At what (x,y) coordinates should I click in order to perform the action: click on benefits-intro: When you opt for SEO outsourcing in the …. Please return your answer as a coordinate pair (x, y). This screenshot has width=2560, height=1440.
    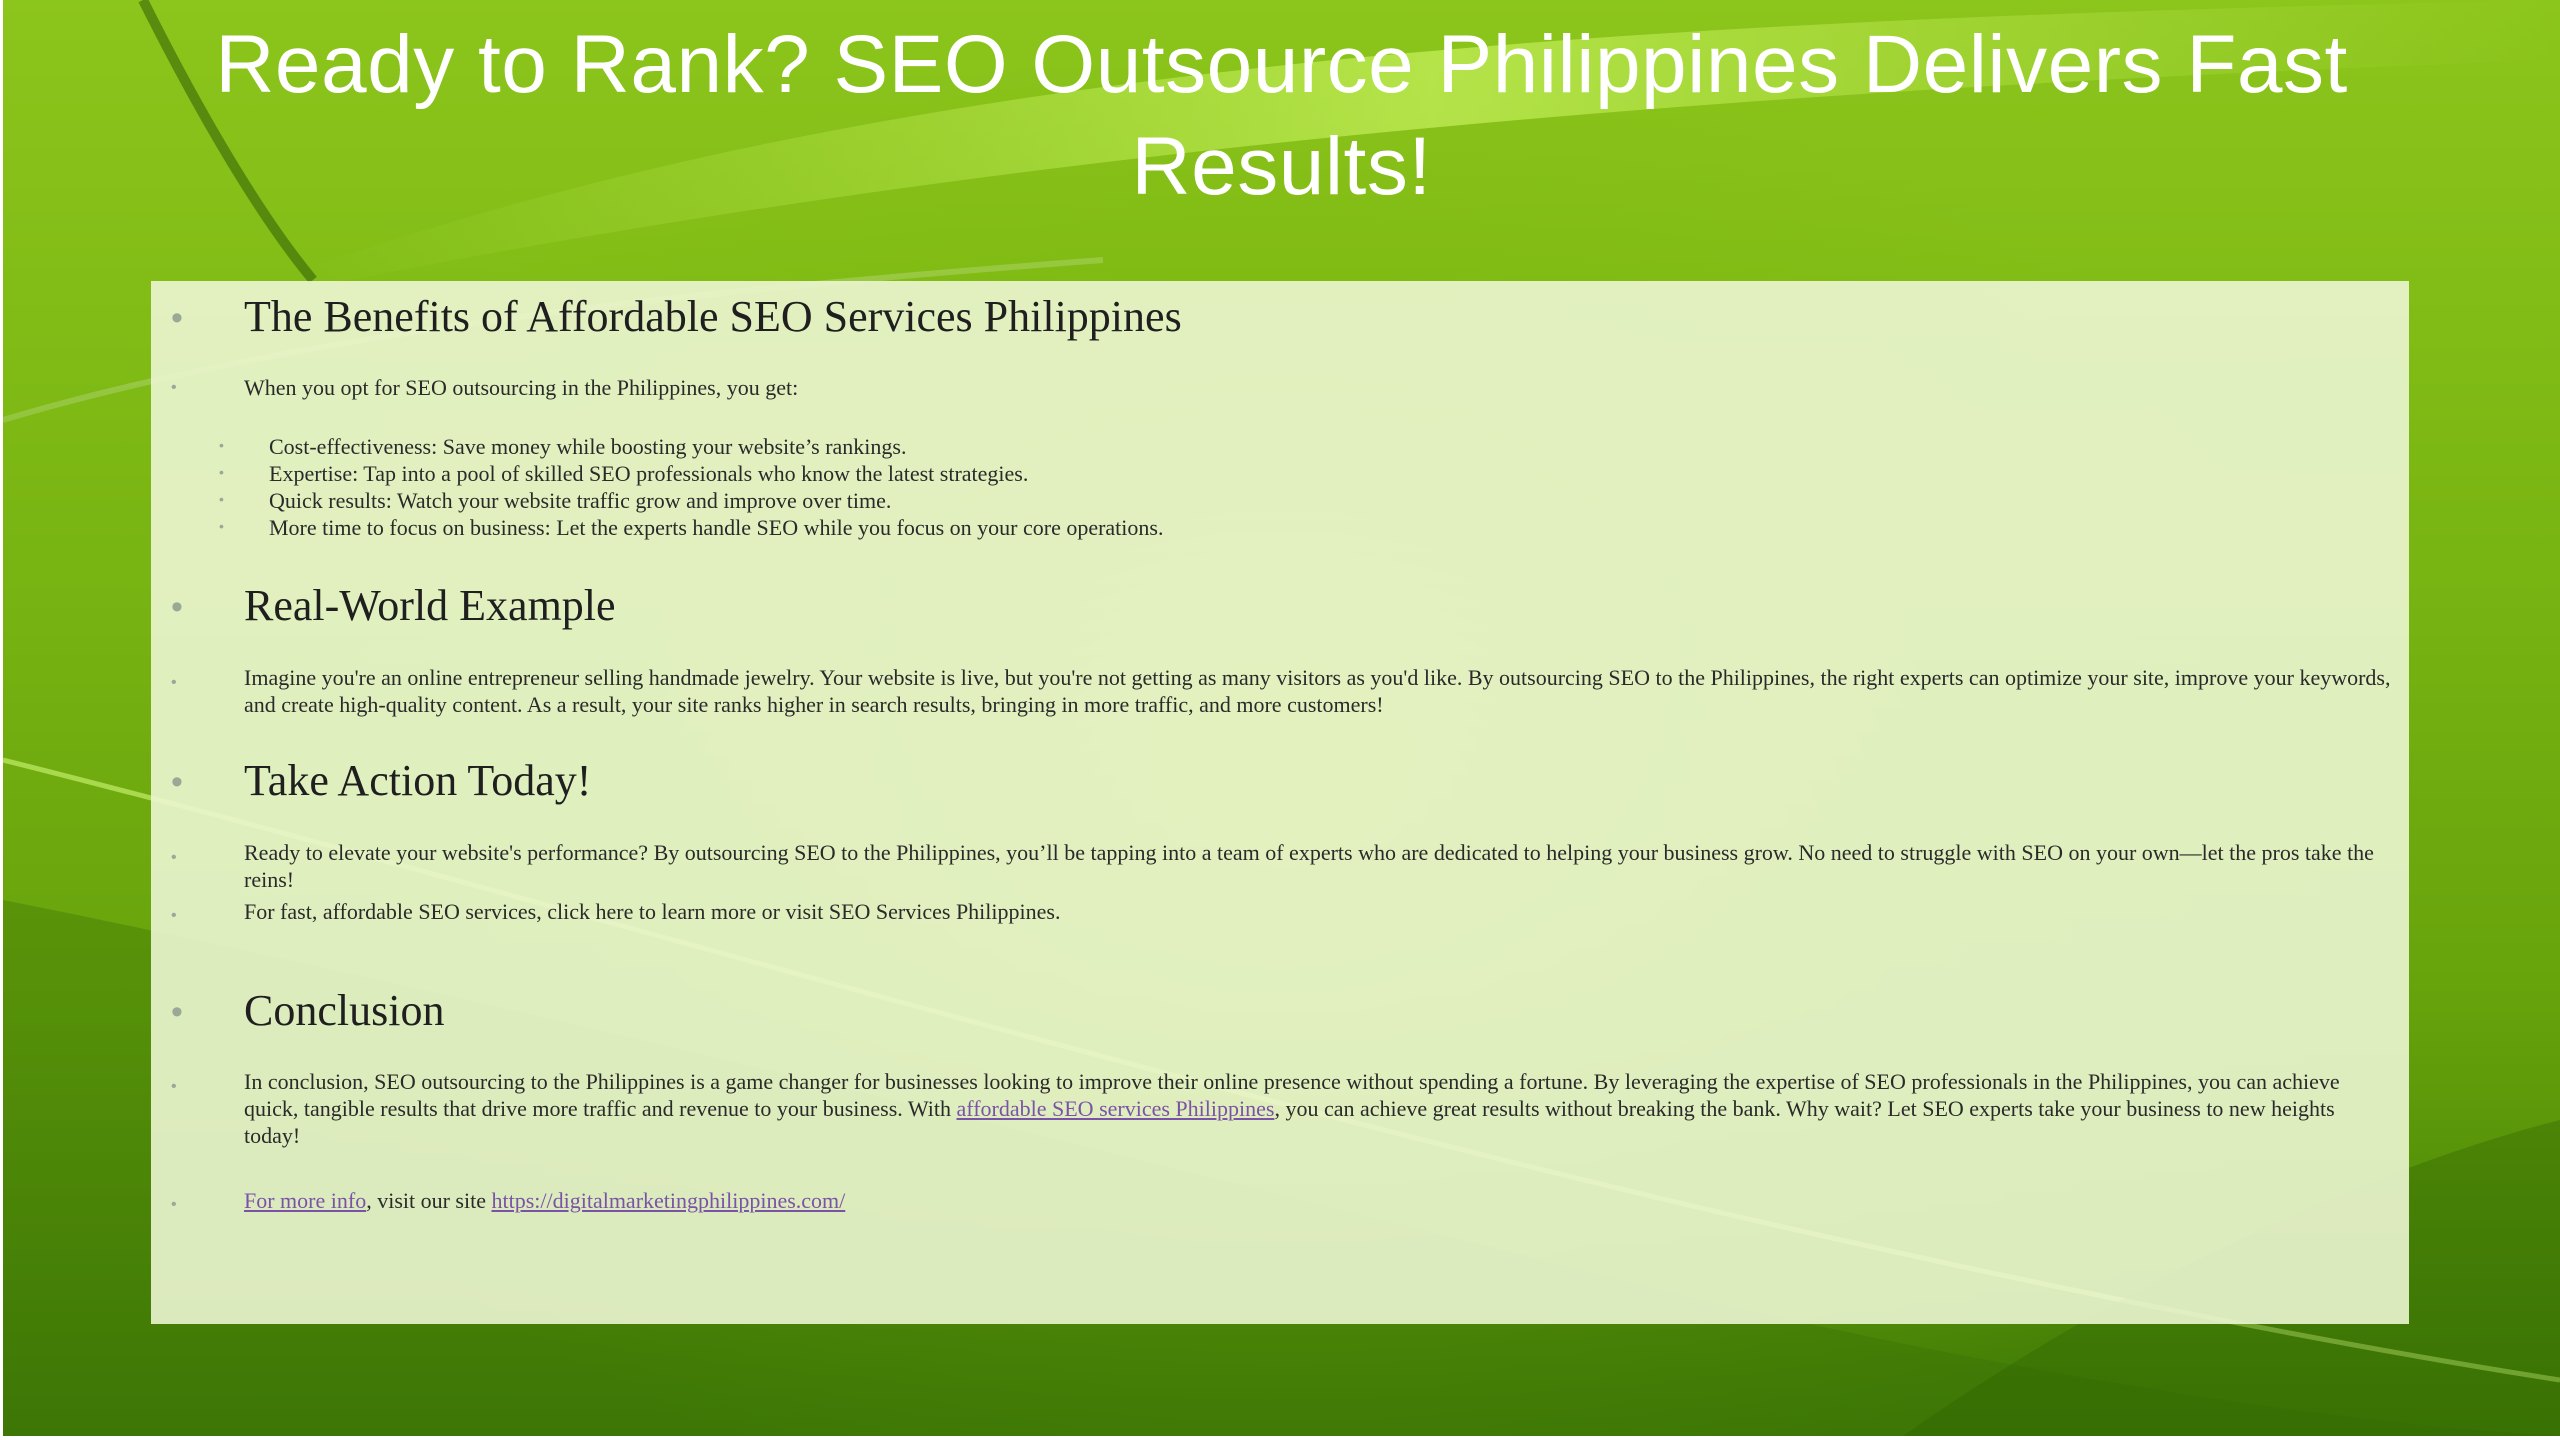
    Looking at the image, I should click on (521, 387).